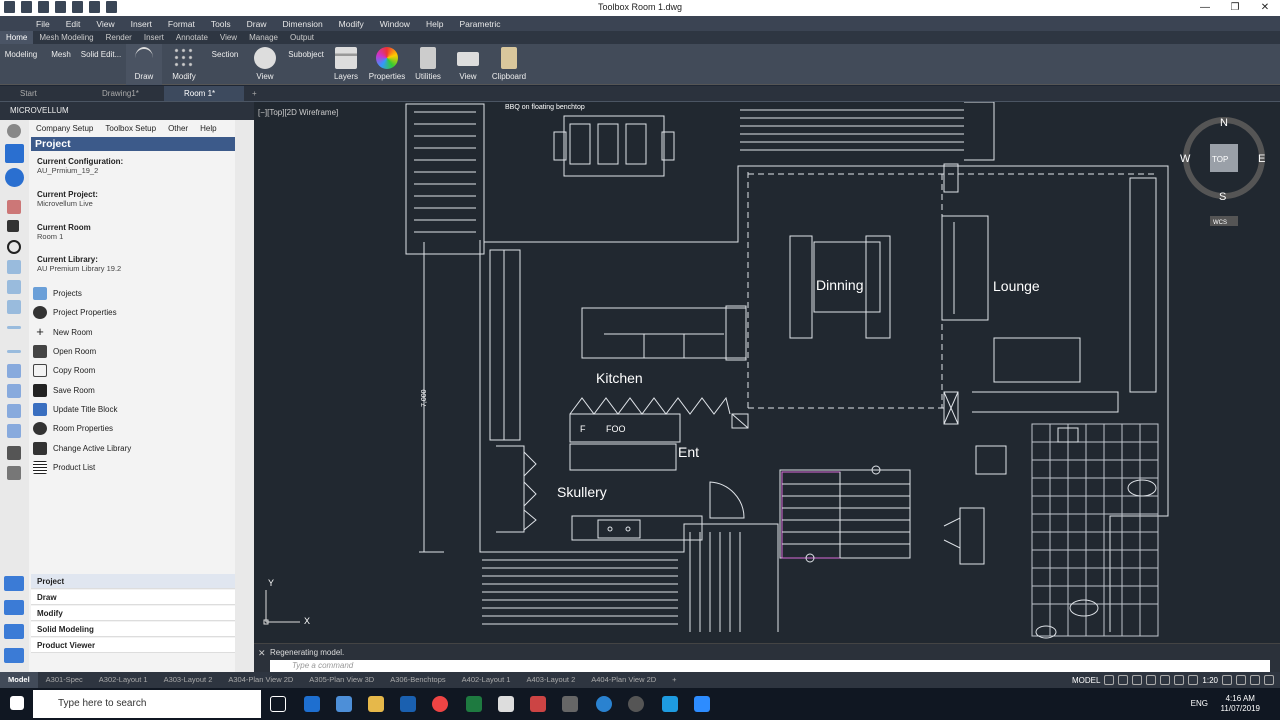 This screenshot has height=720, width=1280. What do you see at coordinates (105, 24) in the screenshot?
I see `menu-view: View` at bounding box center [105, 24].